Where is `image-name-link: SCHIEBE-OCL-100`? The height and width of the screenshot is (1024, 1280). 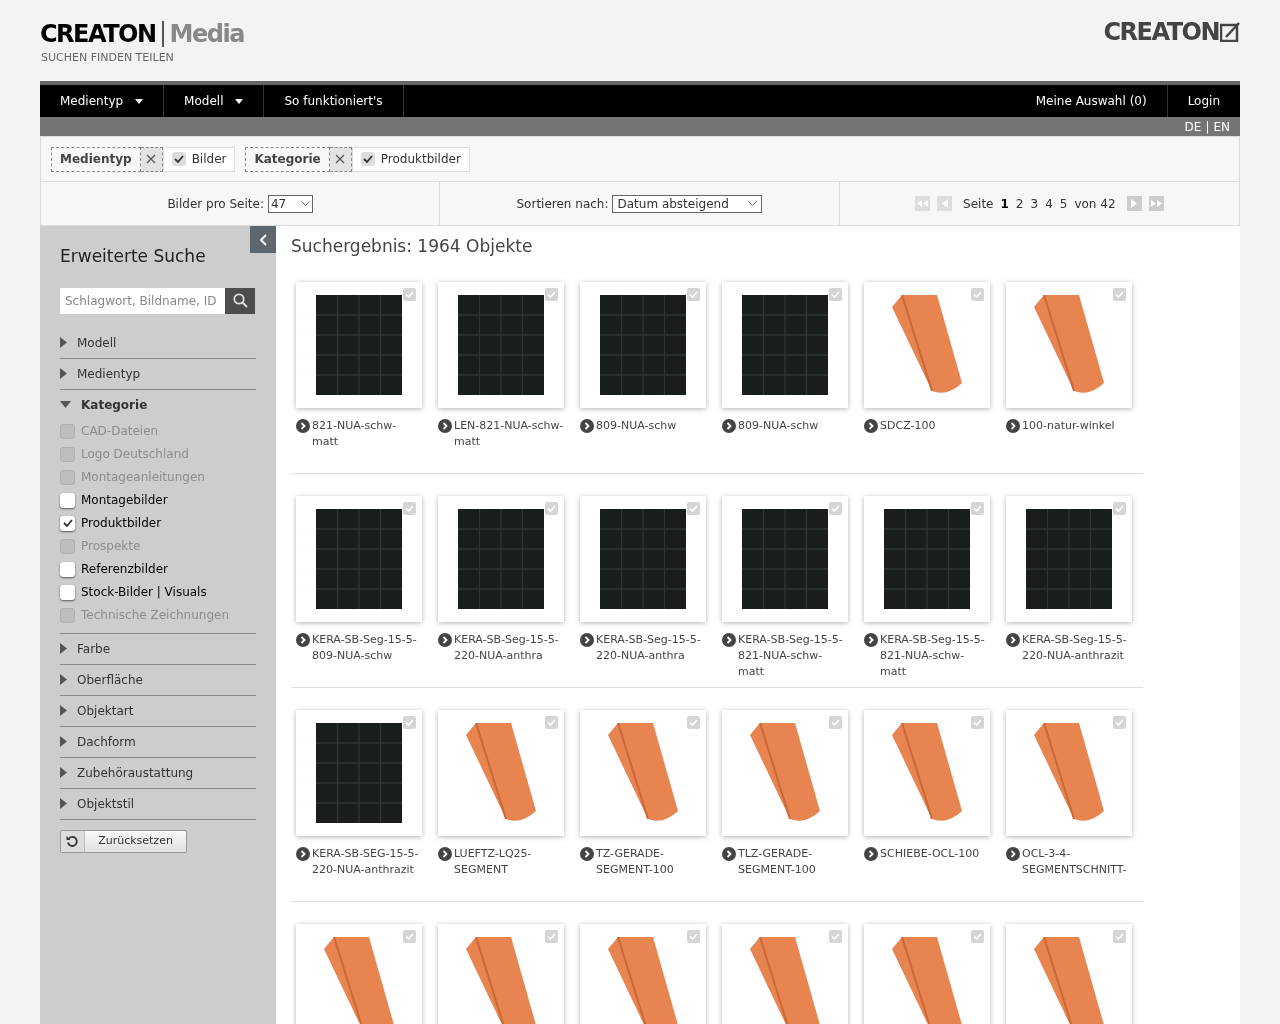 image-name-link: SCHIEBE-OCL-100 is located at coordinates (935, 853).